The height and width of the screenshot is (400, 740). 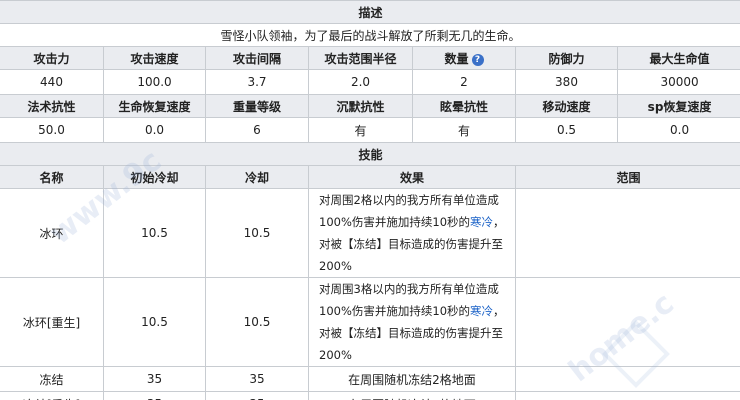 I want to click on description-header-row: 描述, so click(x=370, y=12).